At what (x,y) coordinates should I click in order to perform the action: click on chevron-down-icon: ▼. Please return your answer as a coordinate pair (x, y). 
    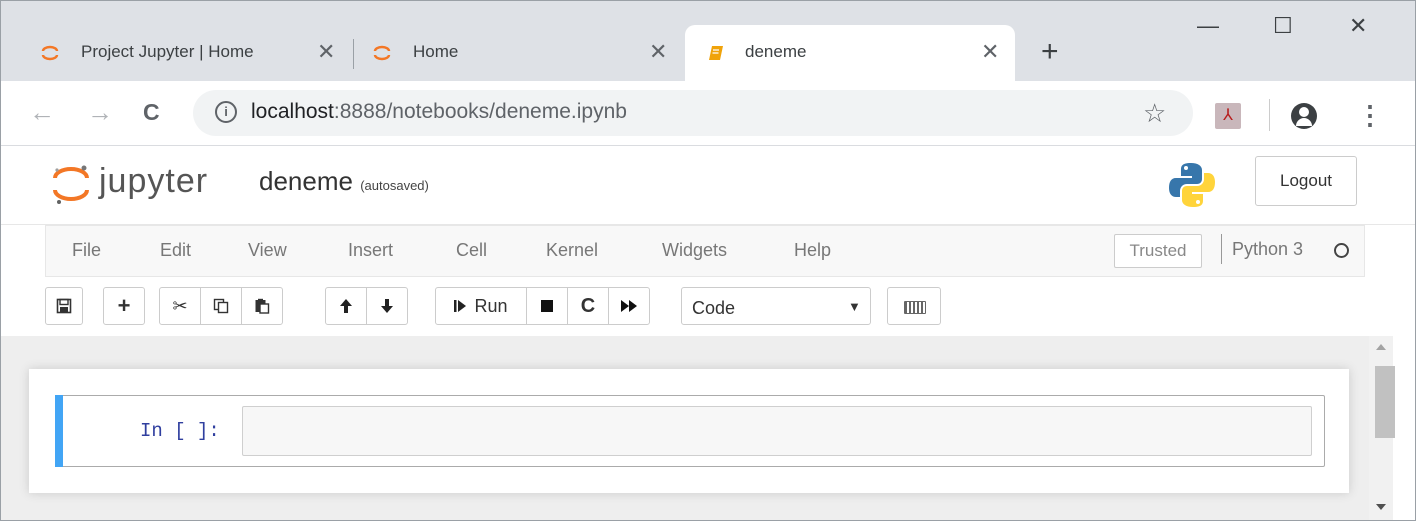
    Looking at the image, I should click on (854, 306).